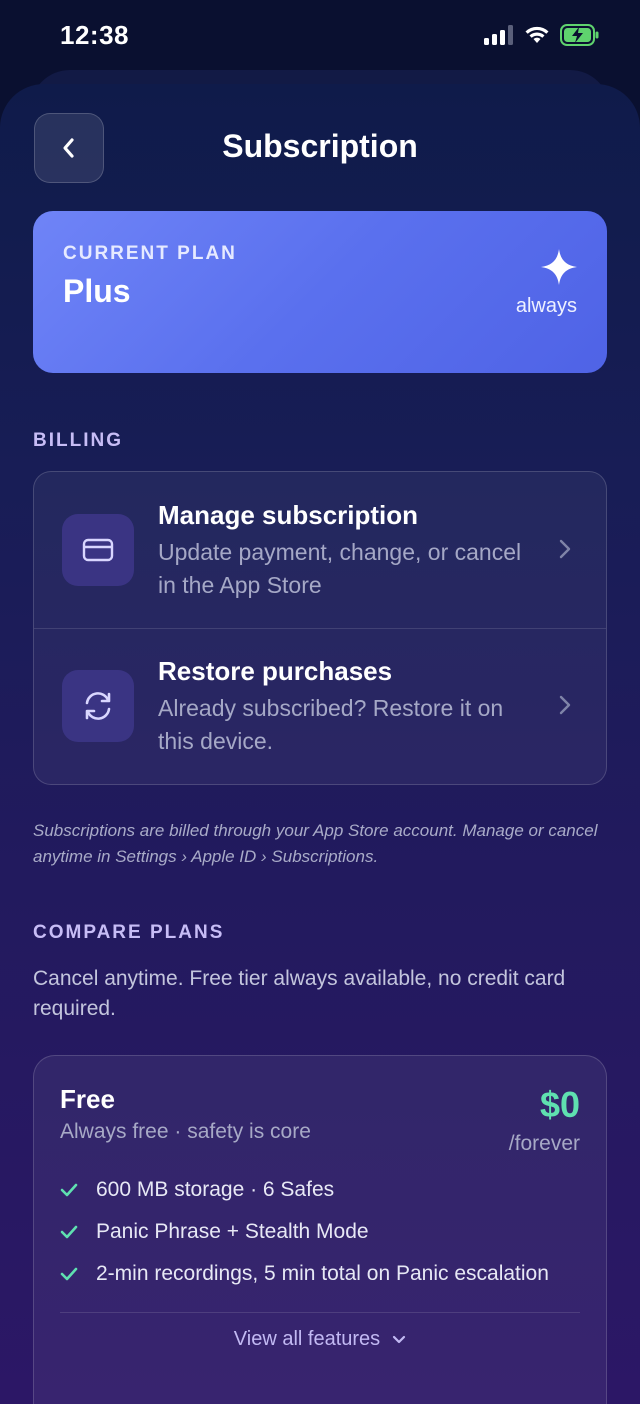  I want to click on card-divider, so click(320, 1312).